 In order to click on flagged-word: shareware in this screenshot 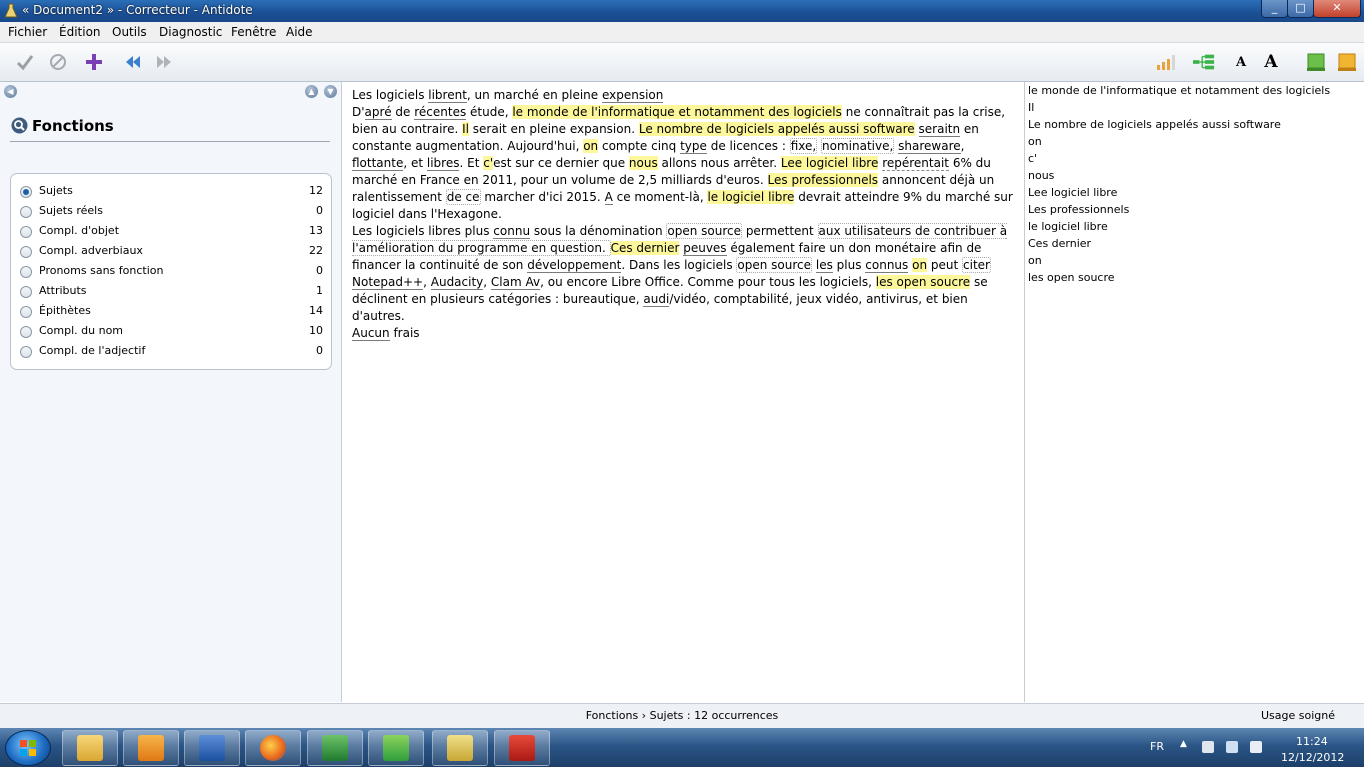, I will do `click(929, 146)`.